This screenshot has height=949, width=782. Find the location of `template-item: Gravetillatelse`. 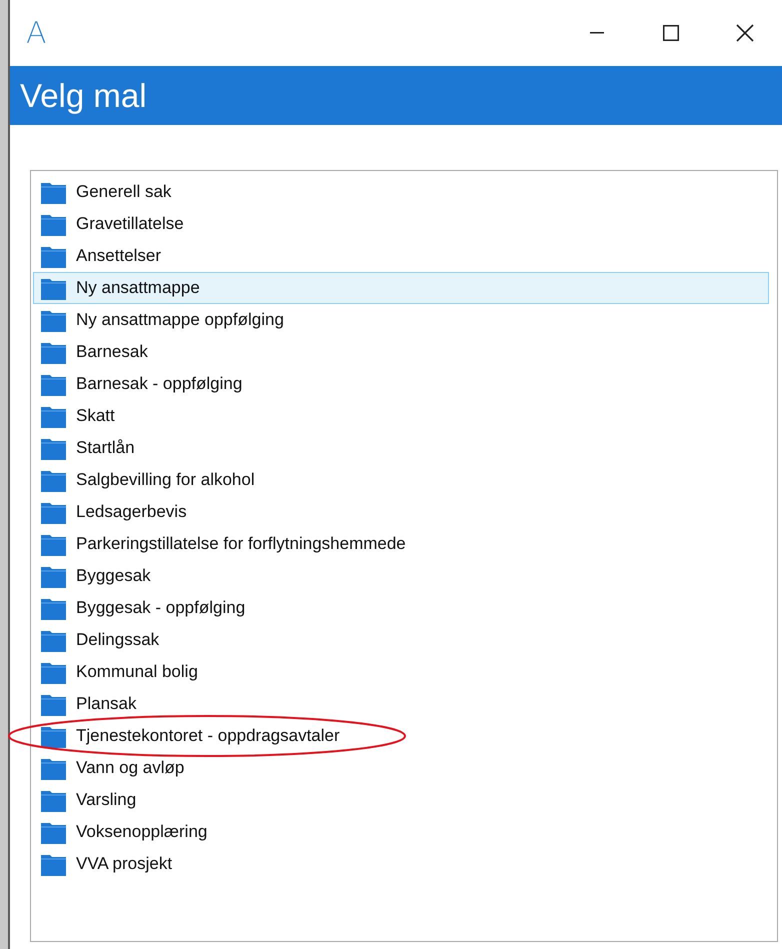

template-item: Gravetillatelse is located at coordinates (401, 224).